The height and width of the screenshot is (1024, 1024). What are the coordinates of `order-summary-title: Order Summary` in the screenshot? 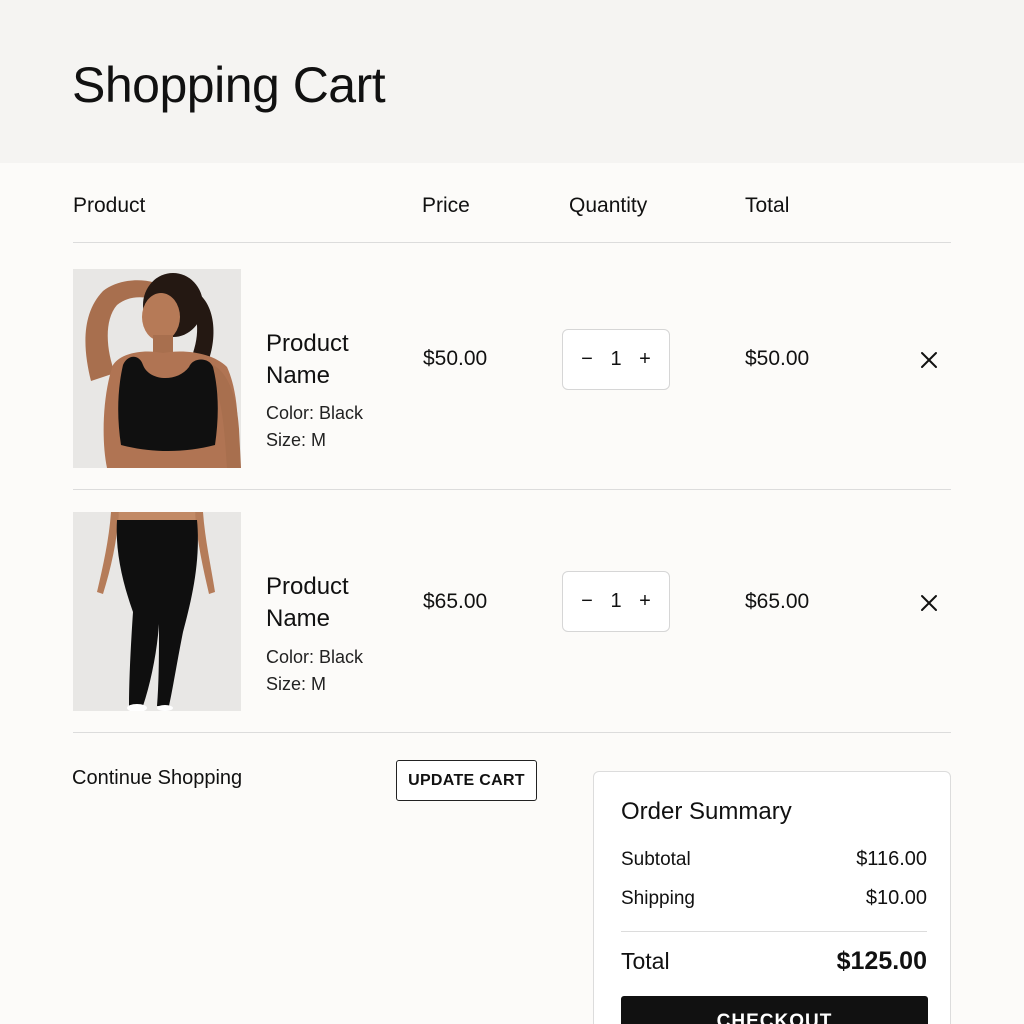 It's located at (706, 811).